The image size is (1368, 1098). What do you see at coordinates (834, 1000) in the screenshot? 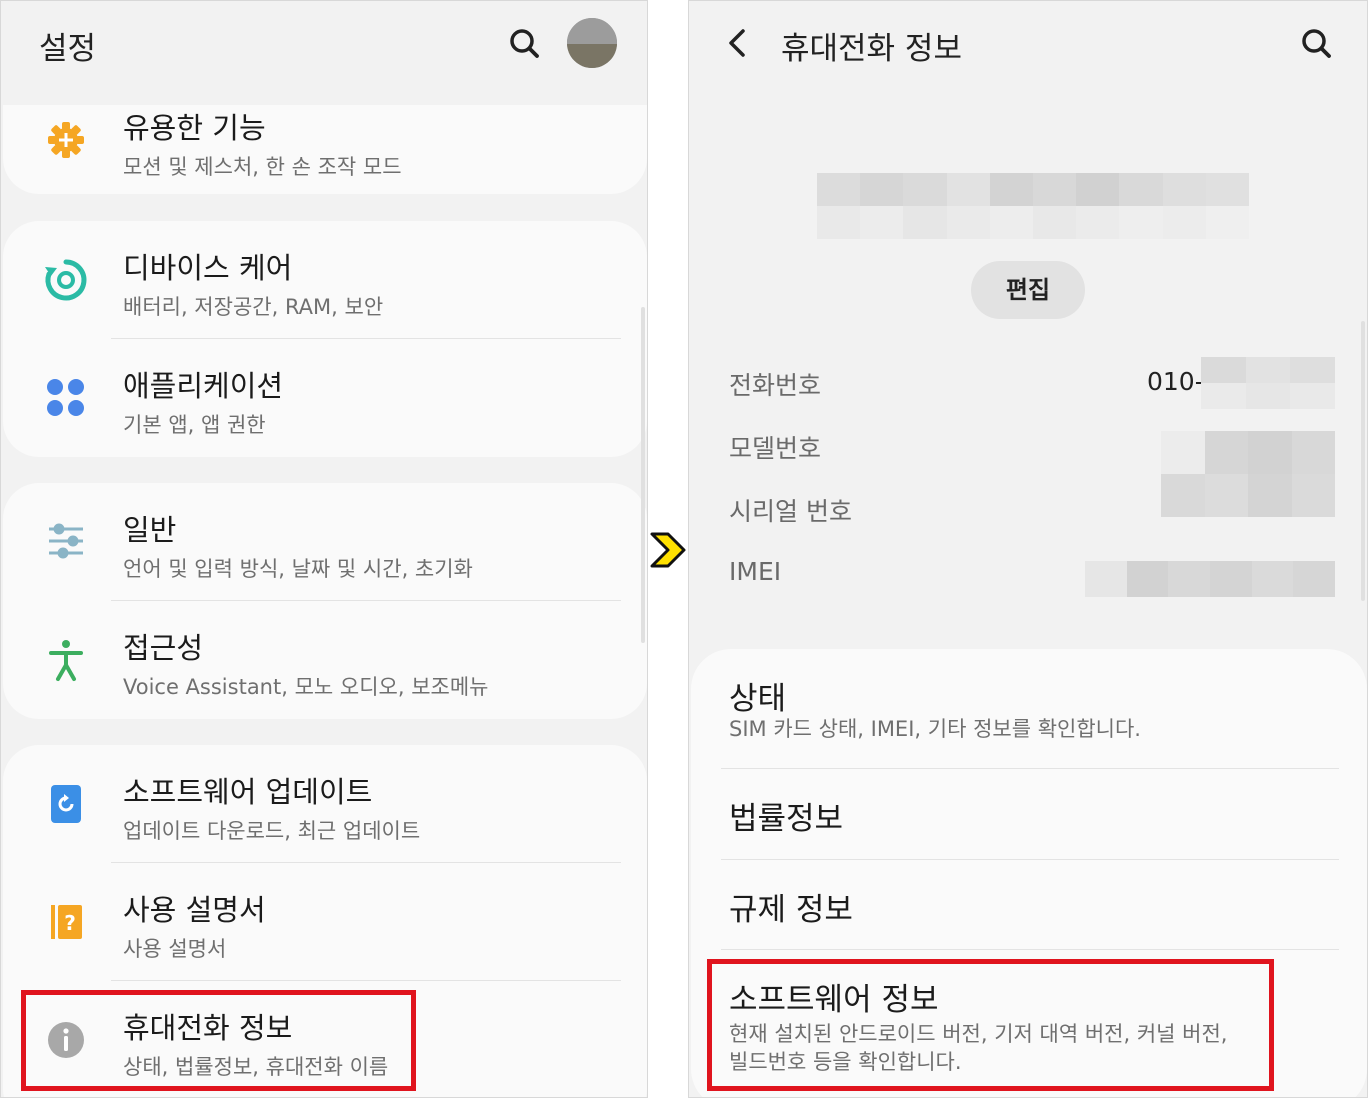
I see `item-label: 소프트웨어 정보` at bounding box center [834, 1000].